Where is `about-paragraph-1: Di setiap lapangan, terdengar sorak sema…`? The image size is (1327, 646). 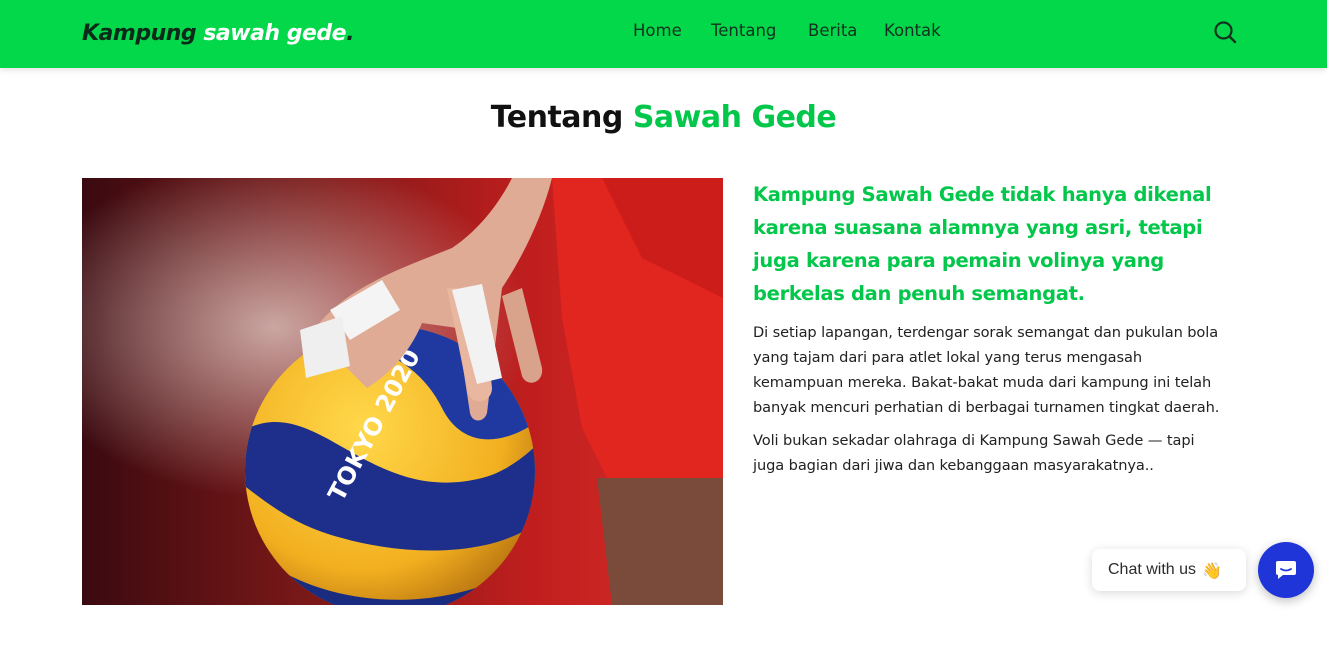
about-paragraph-1: Di setiap lapangan, terdengar sorak sema… is located at coordinates (986, 370).